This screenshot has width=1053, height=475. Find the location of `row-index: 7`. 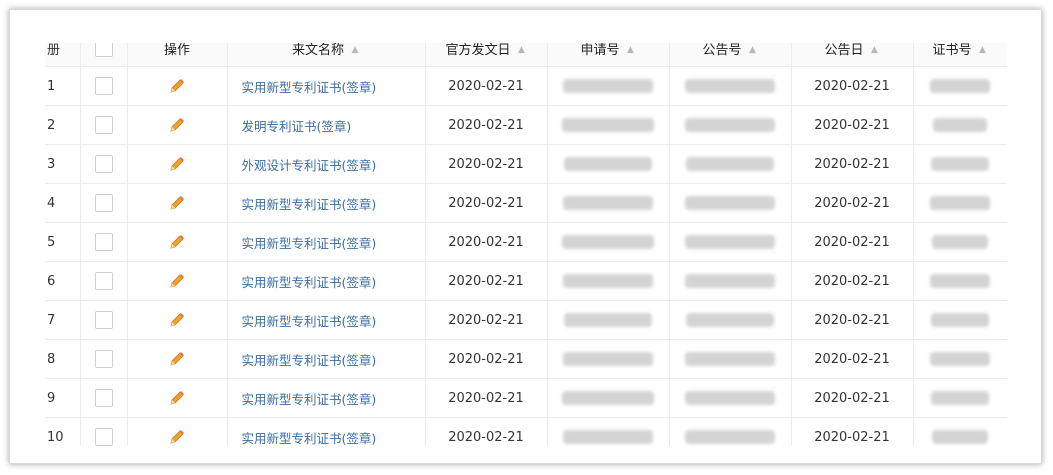

row-index: 7 is located at coordinates (63, 320).